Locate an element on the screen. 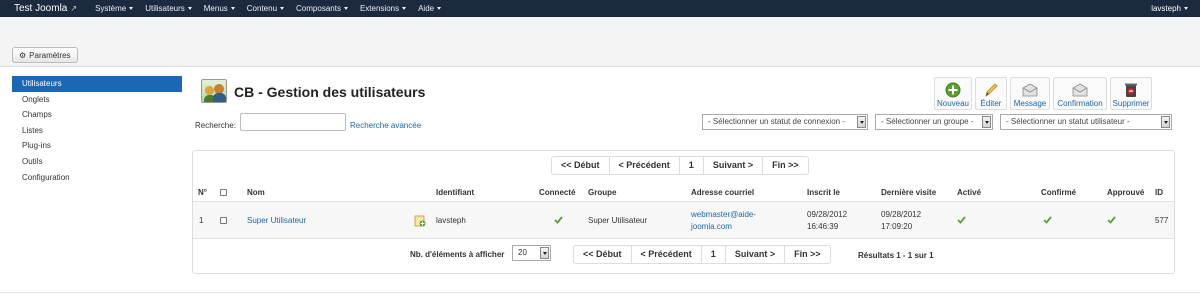 This screenshot has width=1200, height=300. new-button: Nouveau is located at coordinates (953, 93).